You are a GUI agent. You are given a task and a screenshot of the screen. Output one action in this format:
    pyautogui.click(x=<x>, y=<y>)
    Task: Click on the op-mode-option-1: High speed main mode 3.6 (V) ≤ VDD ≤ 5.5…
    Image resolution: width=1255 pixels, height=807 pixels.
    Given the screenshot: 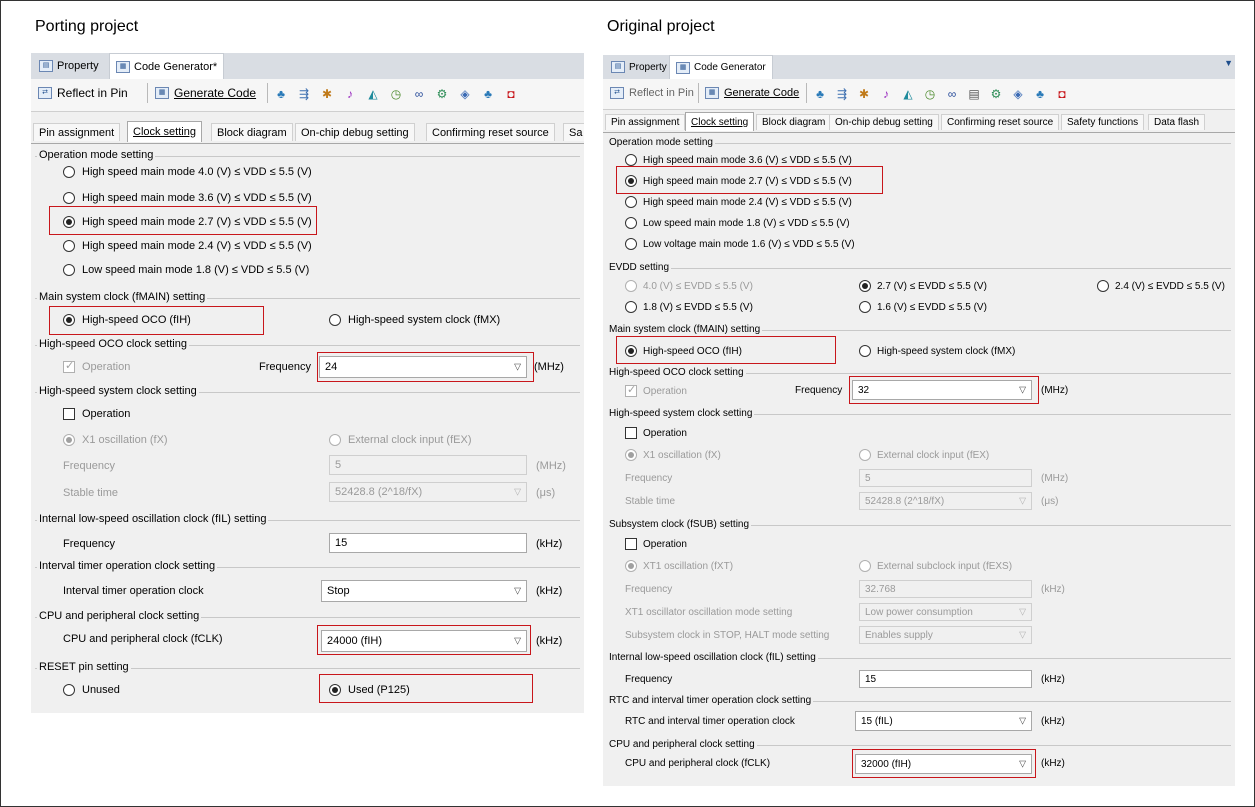 What is the action you would take?
    pyautogui.click(x=738, y=160)
    